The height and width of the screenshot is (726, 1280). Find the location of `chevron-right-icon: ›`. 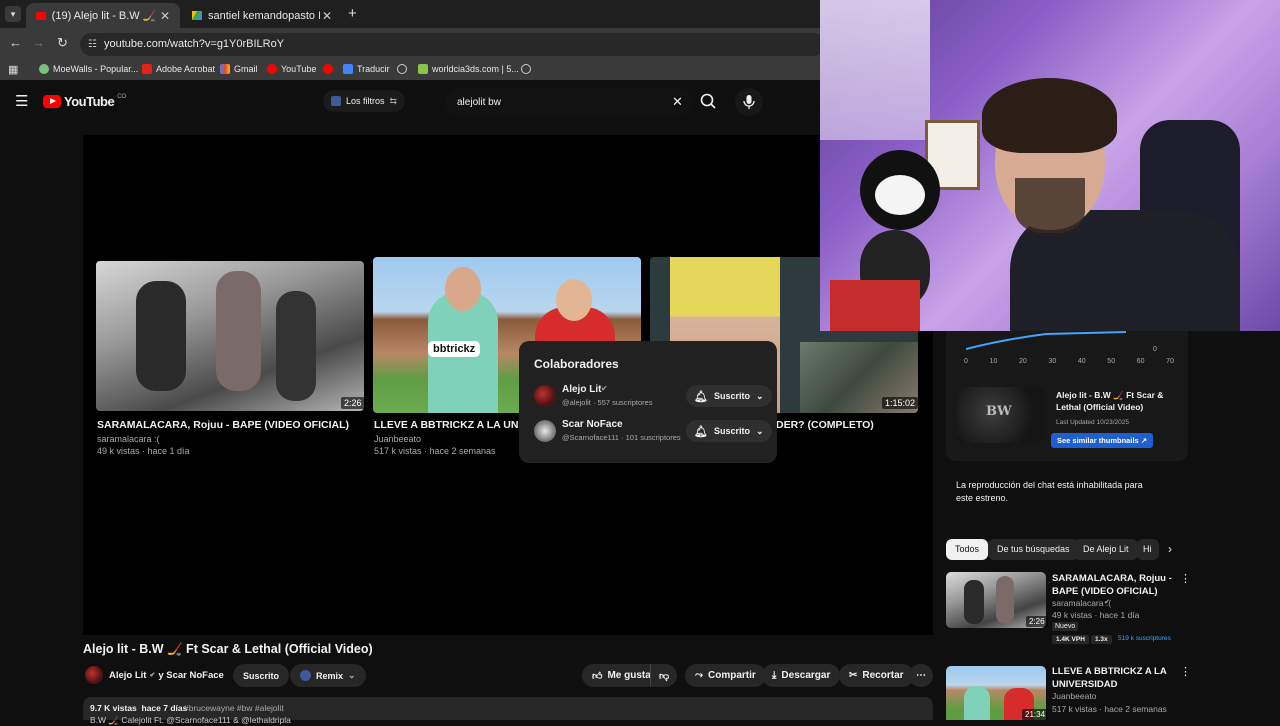

chevron-right-icon: › is located at coordinates (1170, 549).